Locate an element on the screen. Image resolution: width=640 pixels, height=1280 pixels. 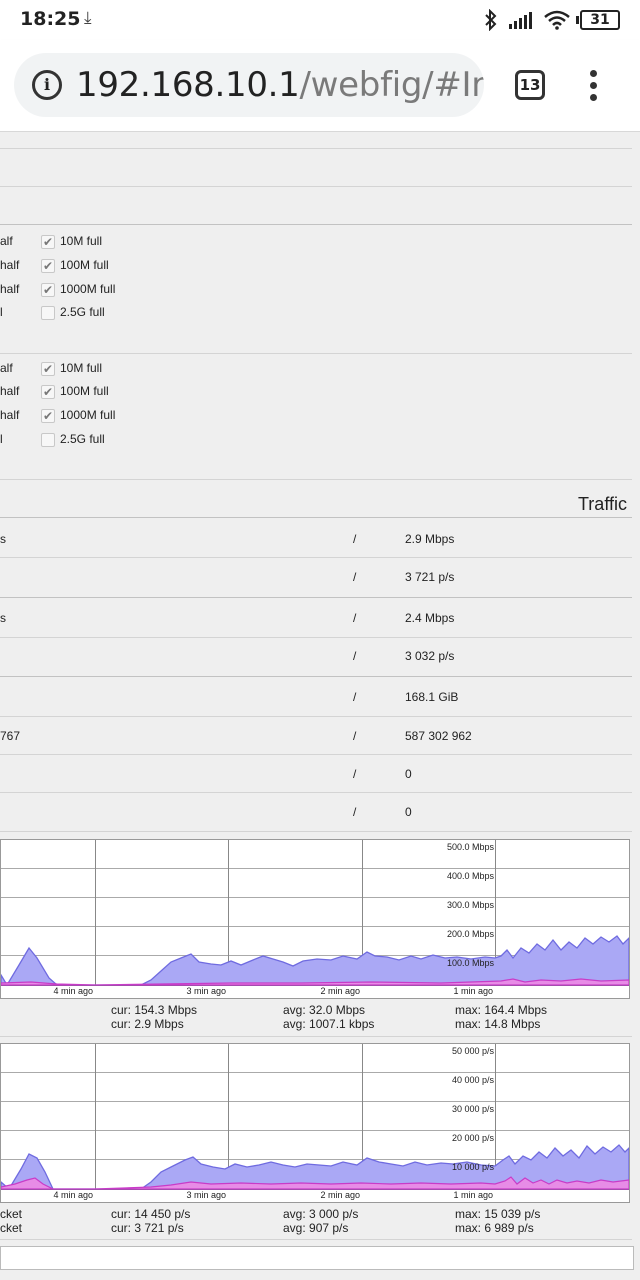
info-icon: i is located at coordinates (47, 85).